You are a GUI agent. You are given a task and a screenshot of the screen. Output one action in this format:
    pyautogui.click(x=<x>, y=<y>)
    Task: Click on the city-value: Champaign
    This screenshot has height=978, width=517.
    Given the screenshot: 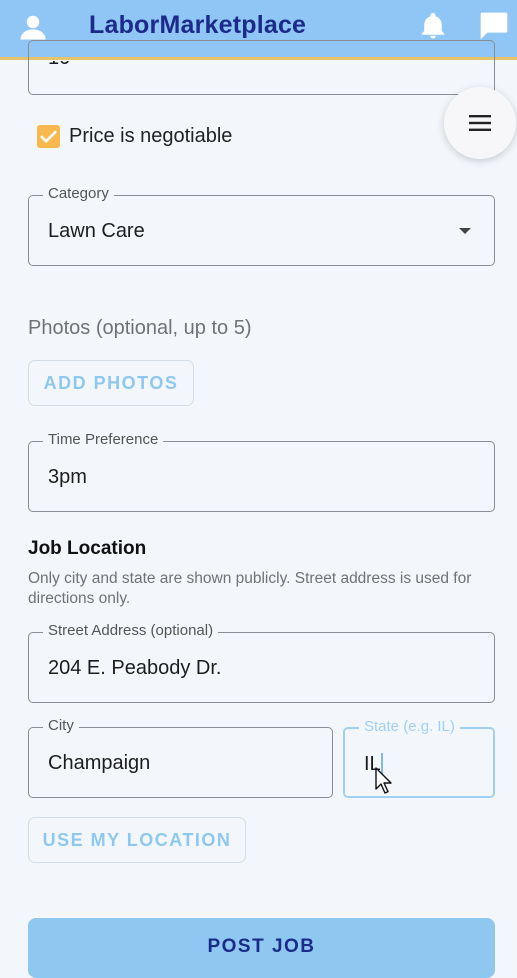 What is the action you would take?
    pyautogui.click(x=99, y=763)
    